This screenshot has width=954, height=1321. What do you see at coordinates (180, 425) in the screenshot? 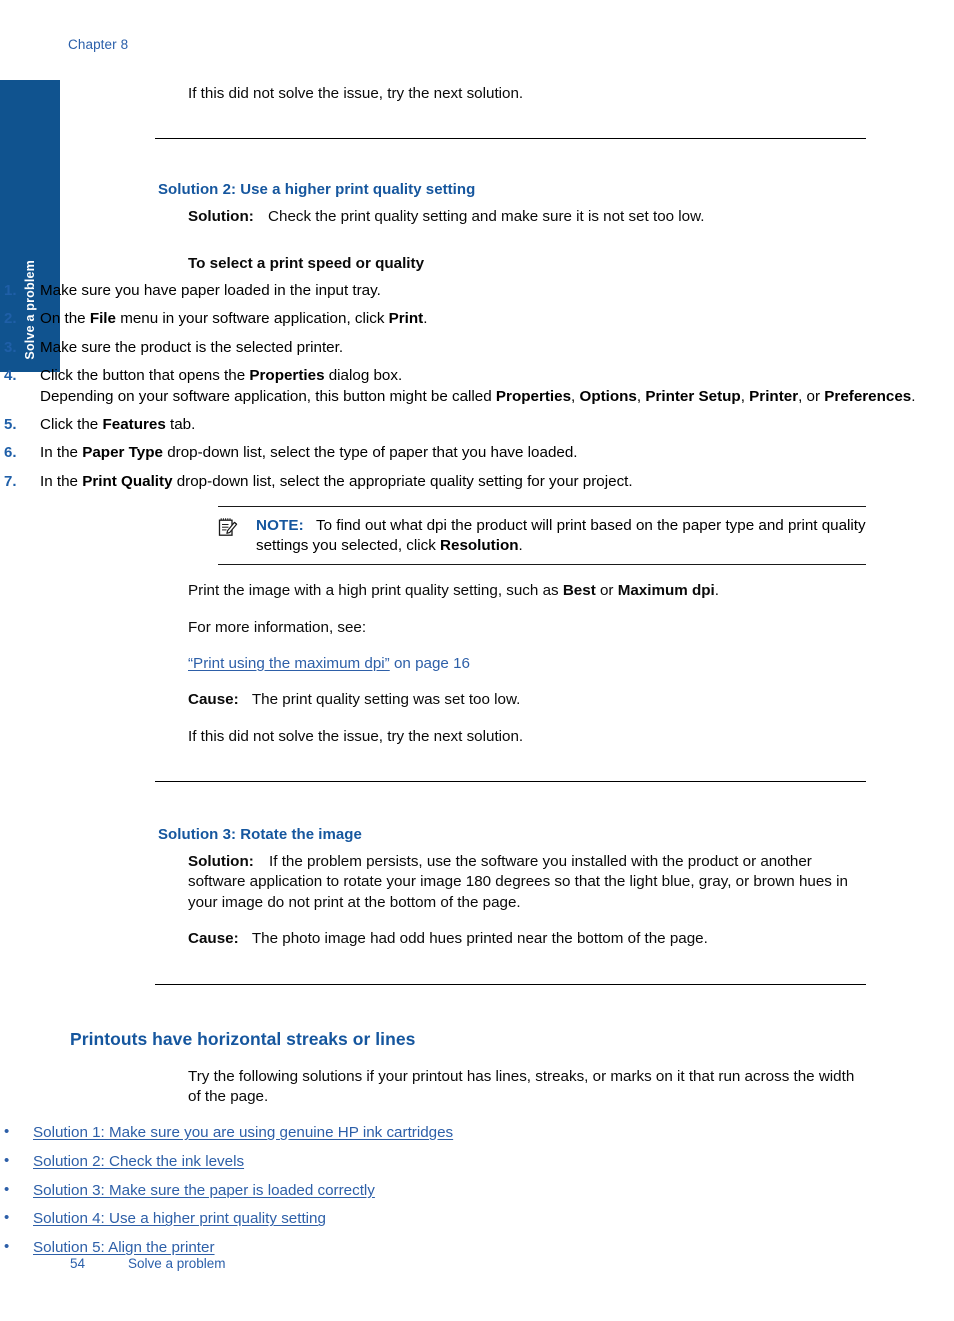
I see `body-text: tab.` at bounding box center [180, 425].